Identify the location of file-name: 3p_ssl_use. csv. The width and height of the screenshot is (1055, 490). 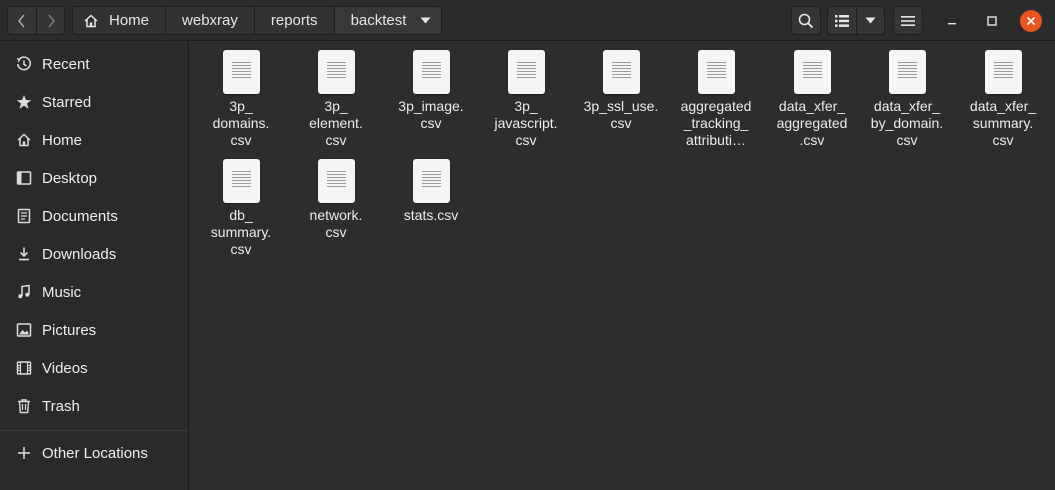
(621, 114).